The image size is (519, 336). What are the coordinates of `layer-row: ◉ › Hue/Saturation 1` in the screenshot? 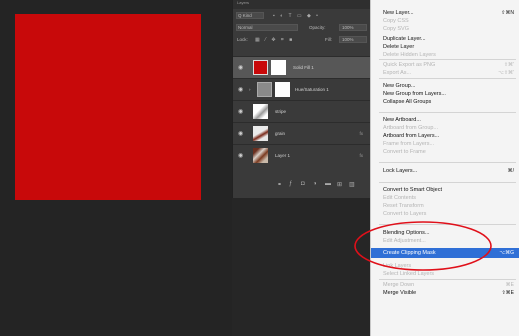 It's located at (302, 89).